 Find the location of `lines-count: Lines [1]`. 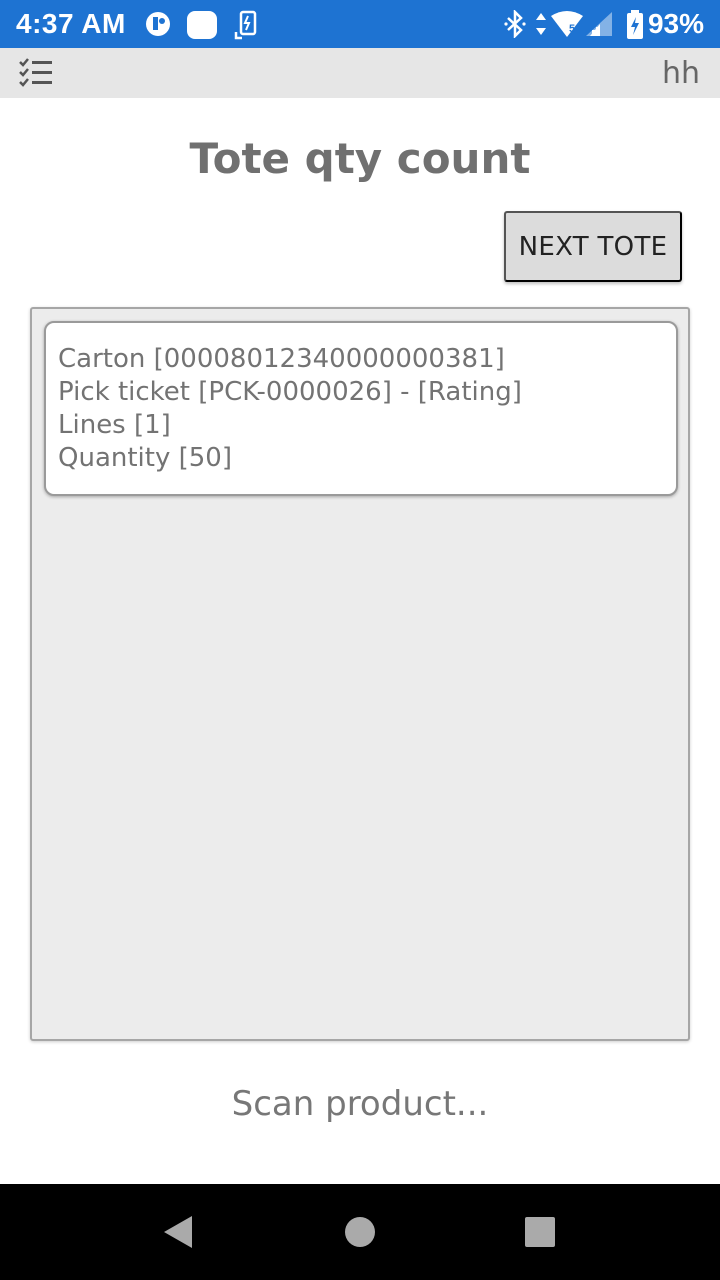

lines-count: Lines [1] is located at coordinates (114, 425).